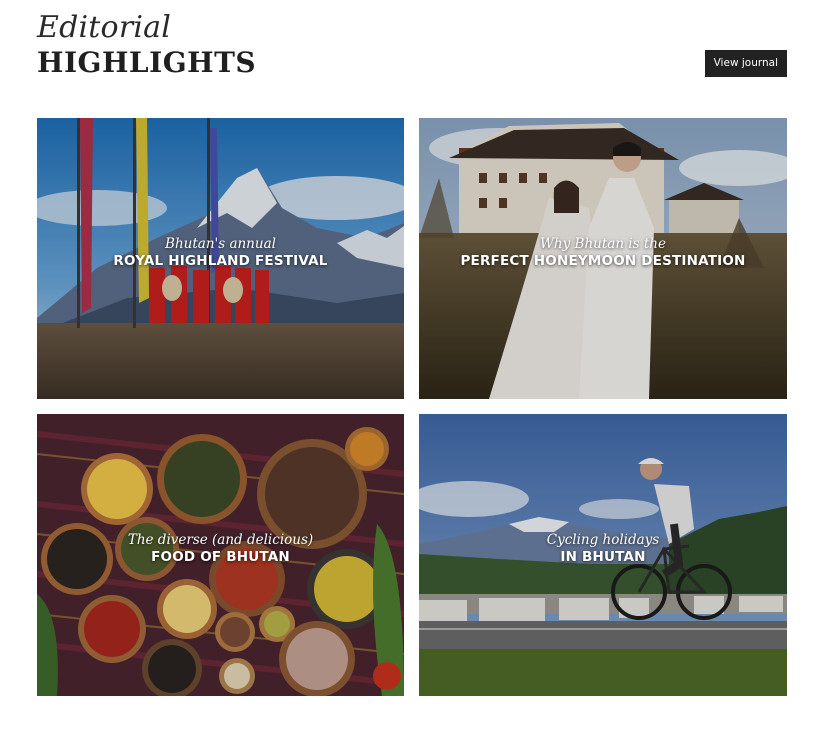  I want to click on card-title: IN BHUTAN, so click(603, 557).